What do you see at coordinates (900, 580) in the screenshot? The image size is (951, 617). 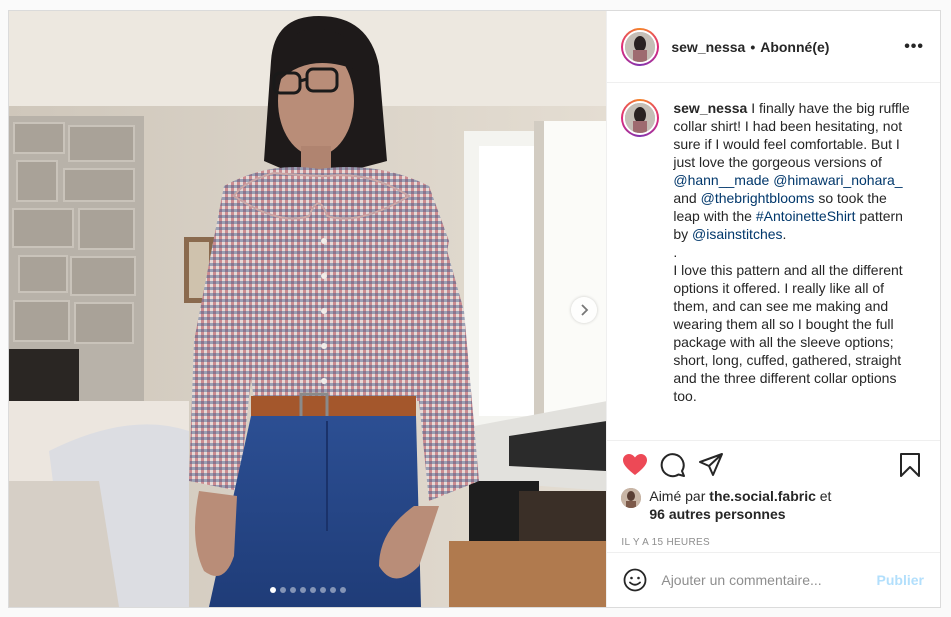 I see `publish-button: Publier` at bounding box center [900, 580].